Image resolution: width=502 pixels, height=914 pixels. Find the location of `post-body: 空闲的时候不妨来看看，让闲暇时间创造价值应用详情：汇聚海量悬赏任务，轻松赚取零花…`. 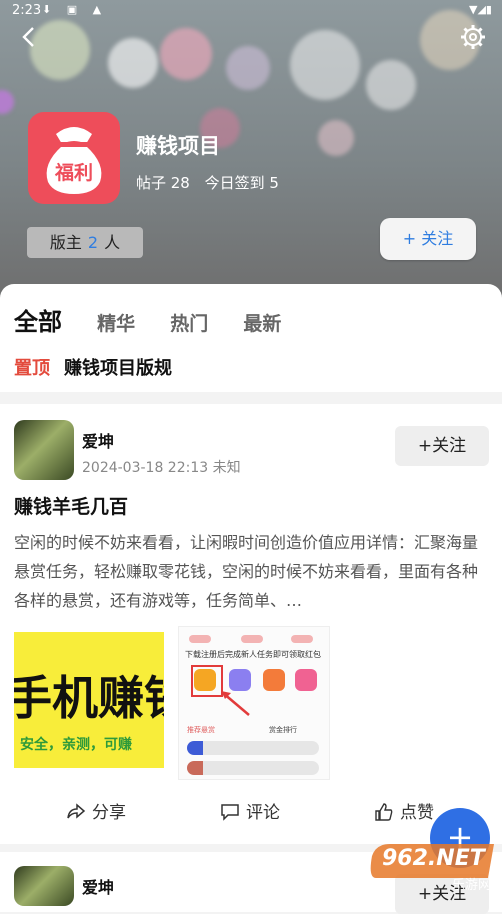

post-body: 空闲的时候不妨来看看，让闲暇时间创造价值应用详情：汇聚海量悬赏任务，轻松赚取零花… is located at coordinates (253, 571).